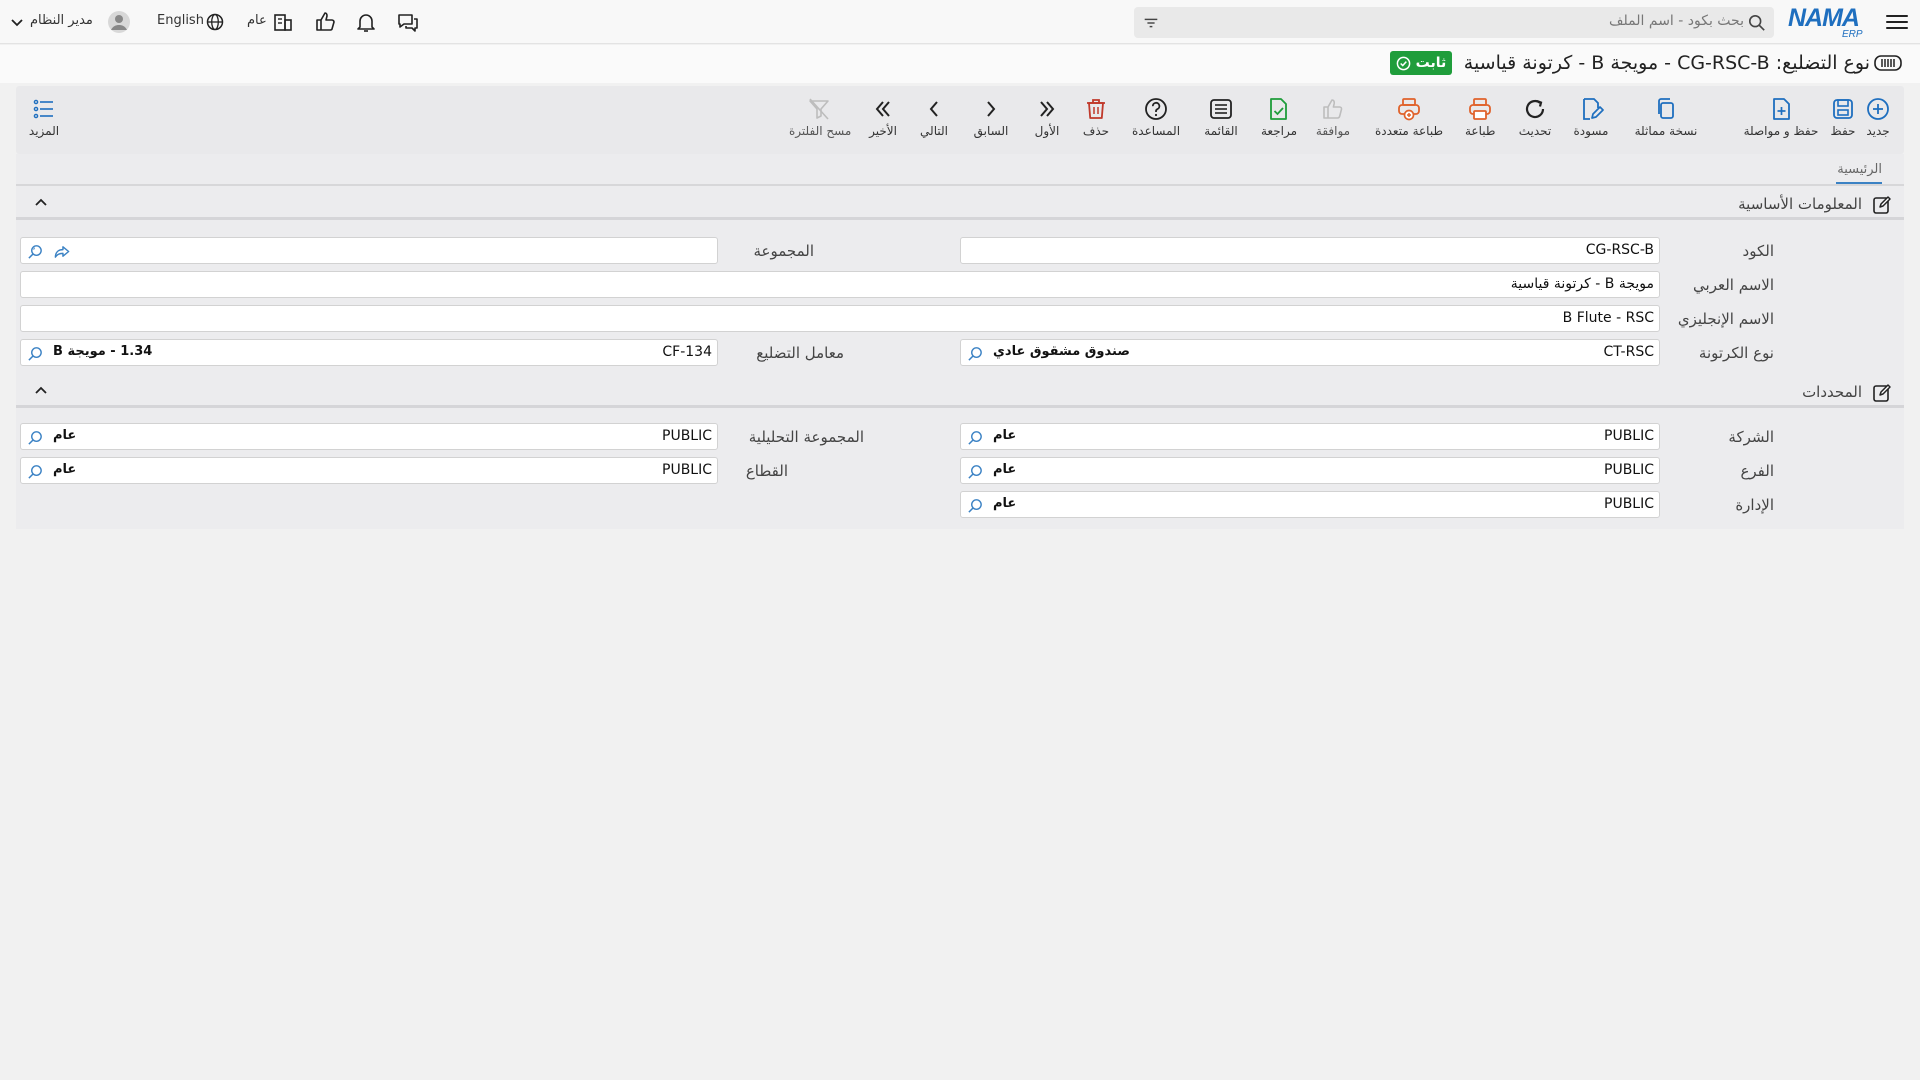 The image size is (1920, 1080). Describe the element at coordinates (1310, 352) in the screenshot. I see `carton-type-field: CT-RSC صندوق مشقوق عادي` at that location.